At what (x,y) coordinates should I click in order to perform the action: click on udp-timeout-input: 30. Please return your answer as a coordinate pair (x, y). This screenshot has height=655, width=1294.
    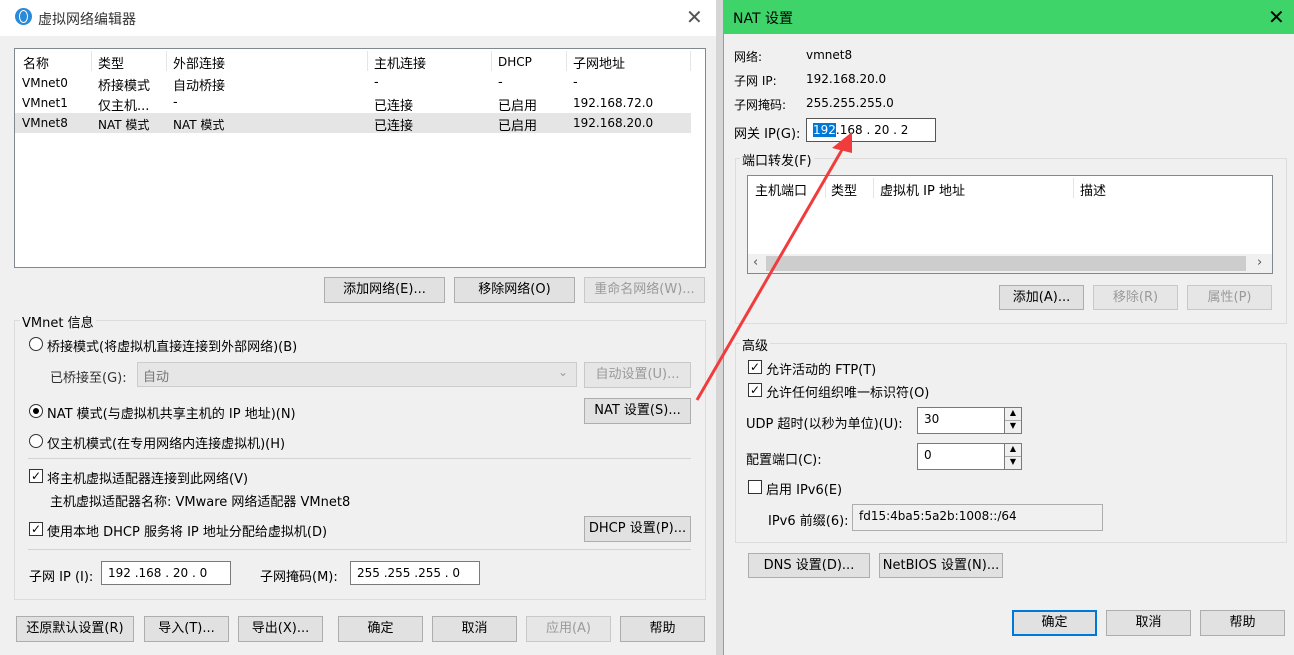
    Looking at the image, I should click on (961, 420).